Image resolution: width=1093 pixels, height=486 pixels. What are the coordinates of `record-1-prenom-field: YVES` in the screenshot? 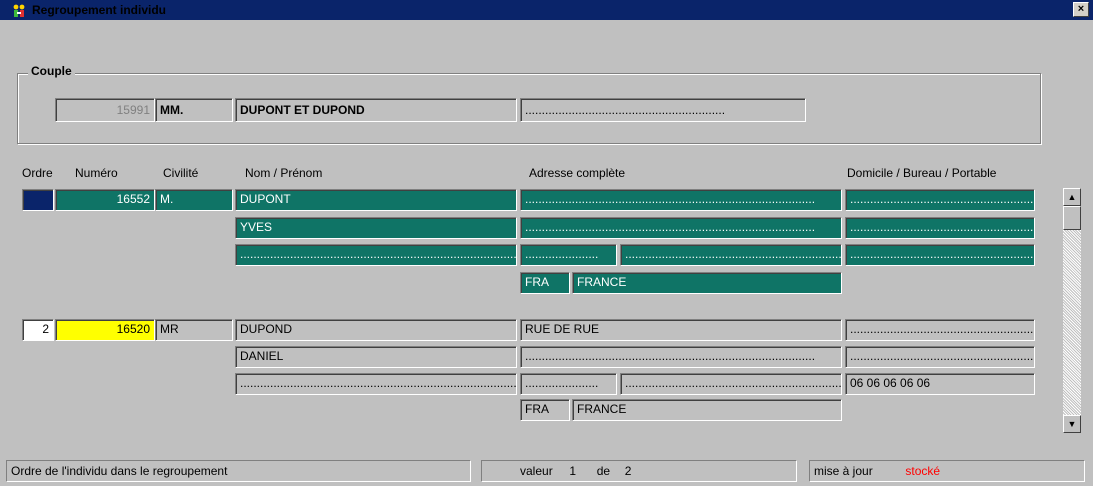 It's located at (376, 228).